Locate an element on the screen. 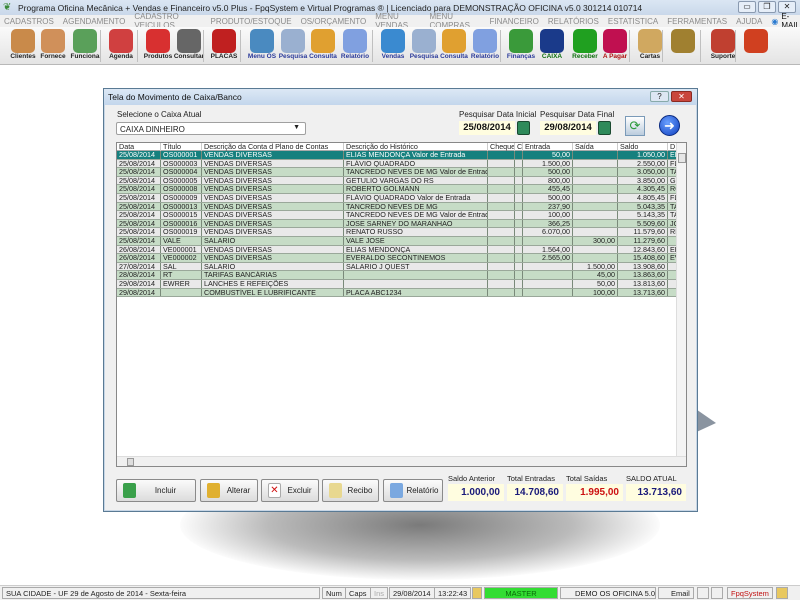  column-header: Título is located at coordinates (181, 147).